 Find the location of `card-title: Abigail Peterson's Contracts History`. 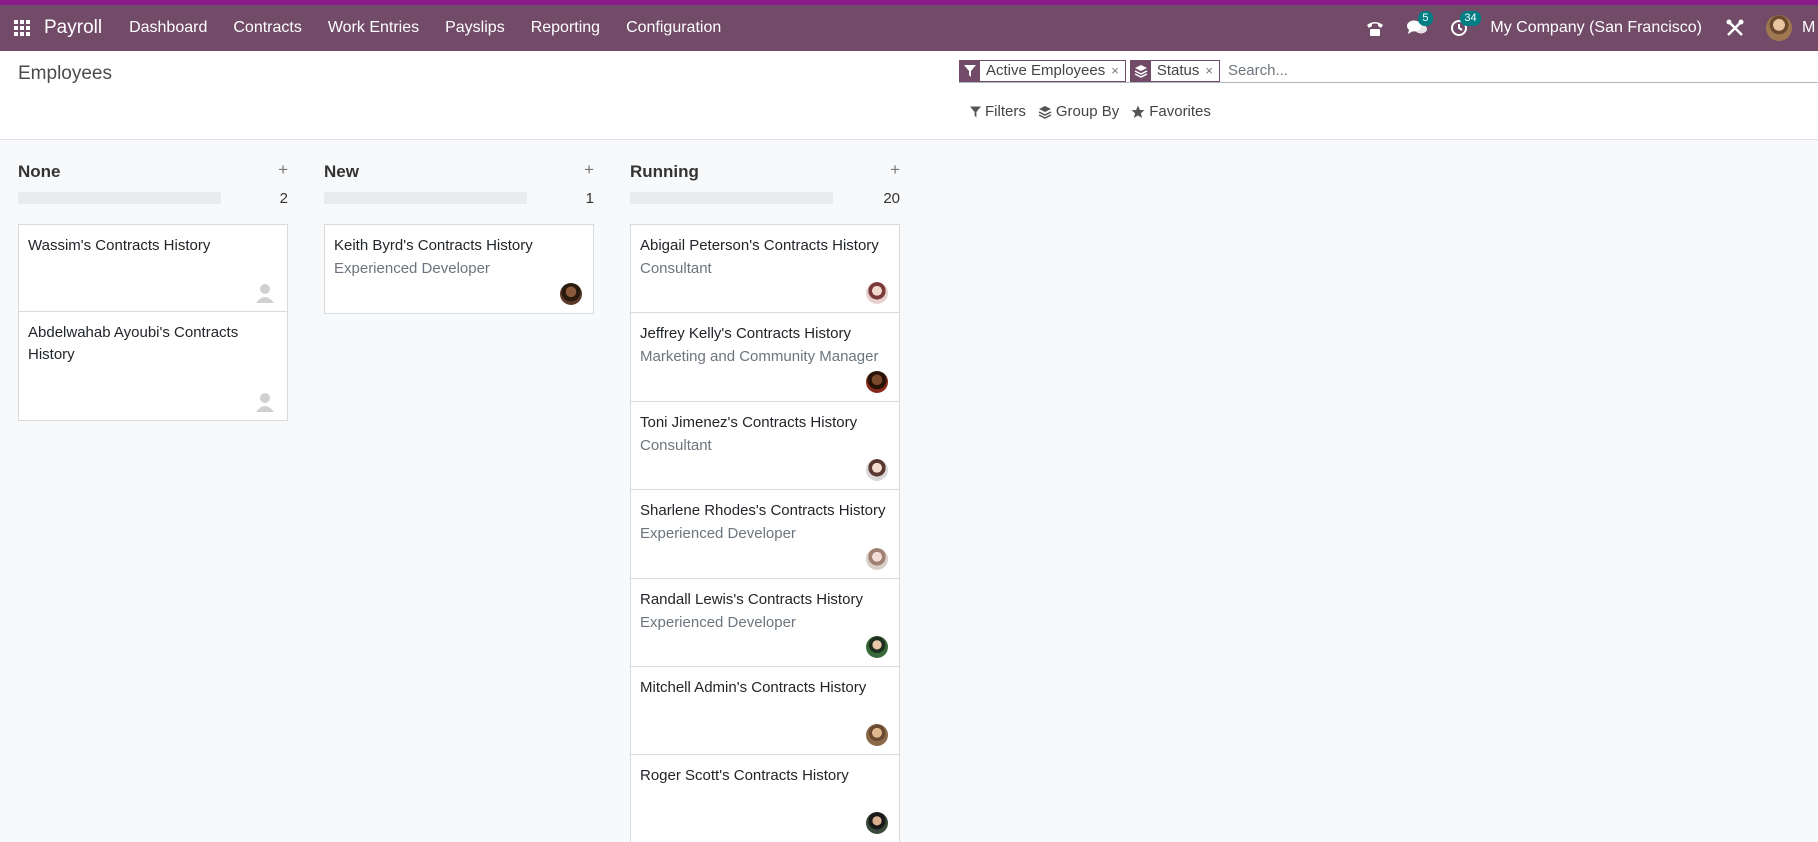

card-title: Abigail Peterson's Contracts History is located at coordinates (759, 245).